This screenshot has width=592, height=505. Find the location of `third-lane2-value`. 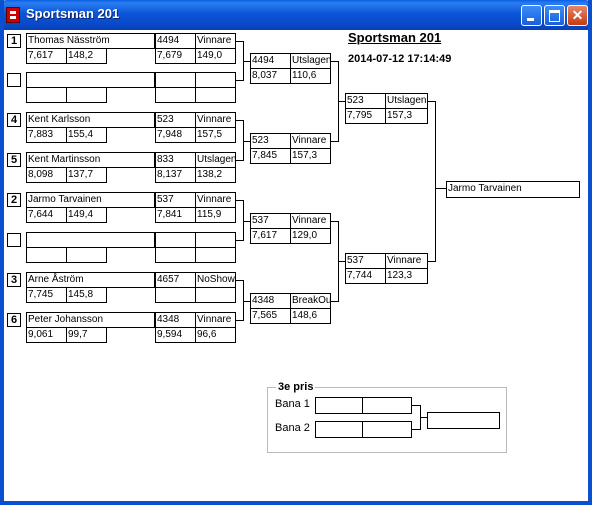

third-lane2-value is located at coordinates (387, 429).